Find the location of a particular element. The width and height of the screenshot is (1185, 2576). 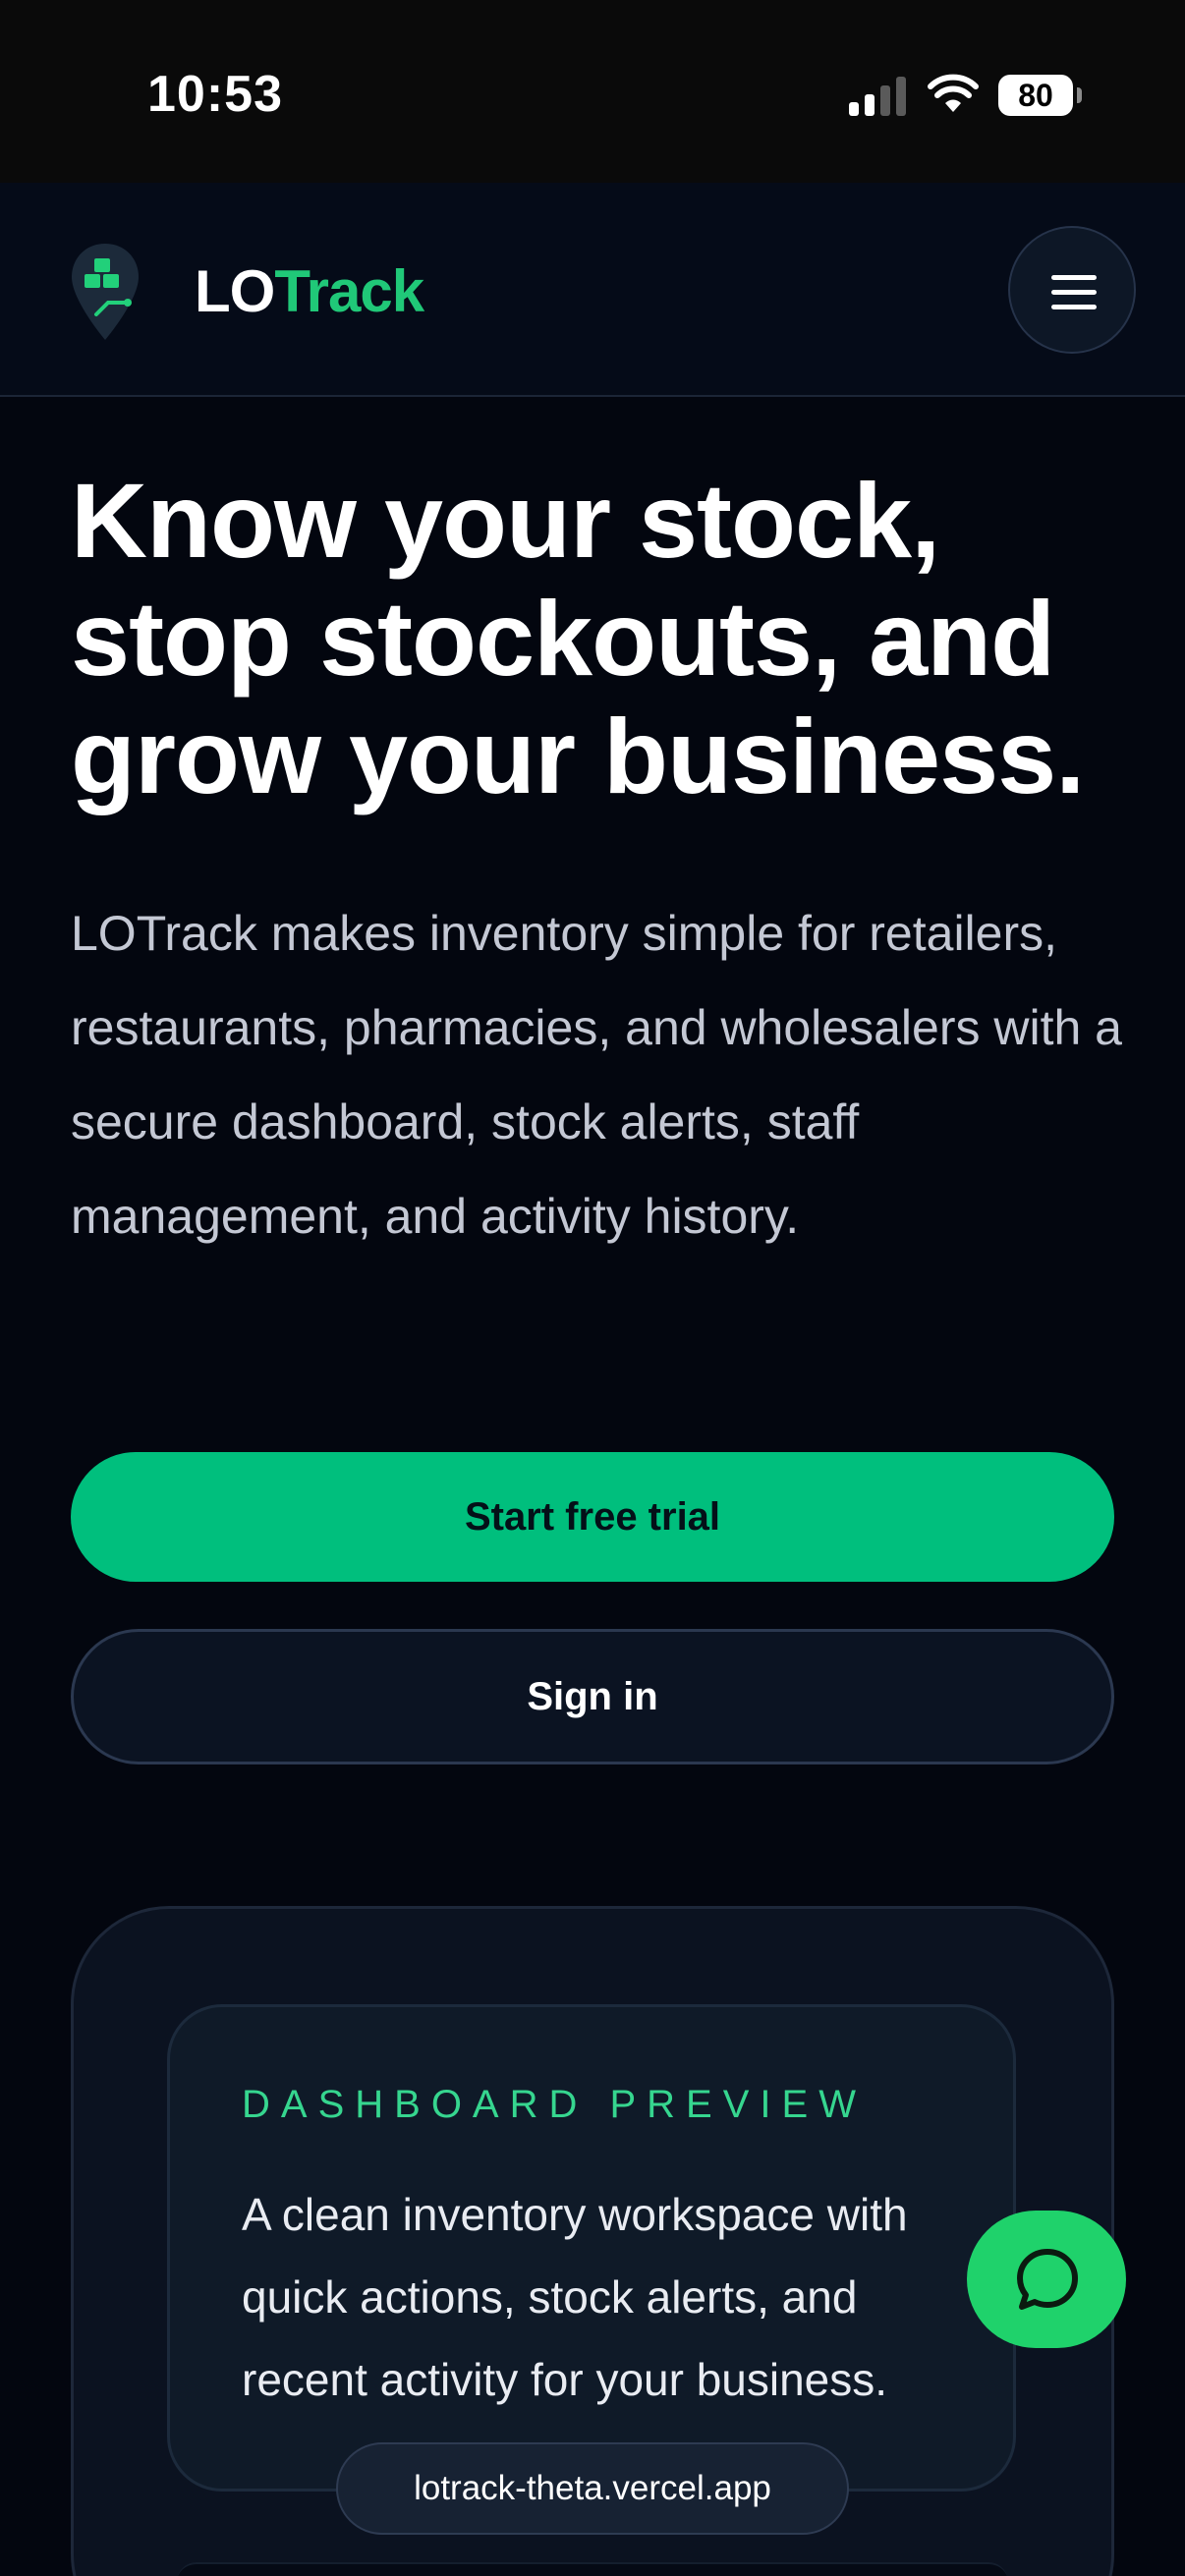

battery-icon: 80 is located at coordinates (1040, 95).